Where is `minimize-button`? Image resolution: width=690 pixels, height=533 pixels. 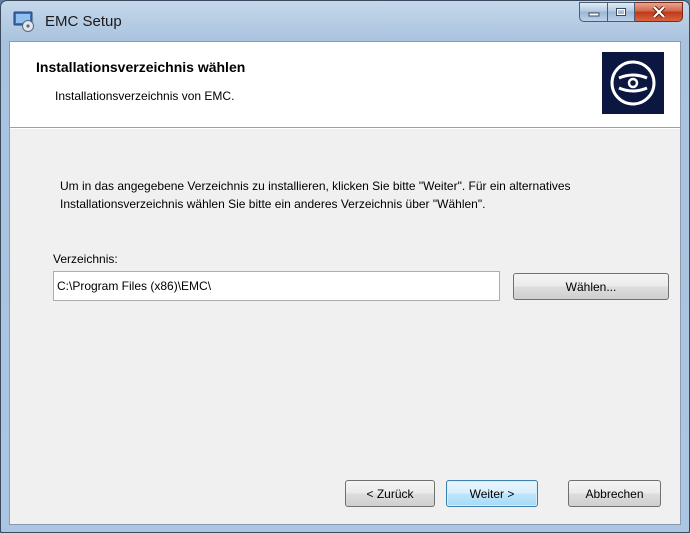
minimize-button is located at coordinates (593, 12).